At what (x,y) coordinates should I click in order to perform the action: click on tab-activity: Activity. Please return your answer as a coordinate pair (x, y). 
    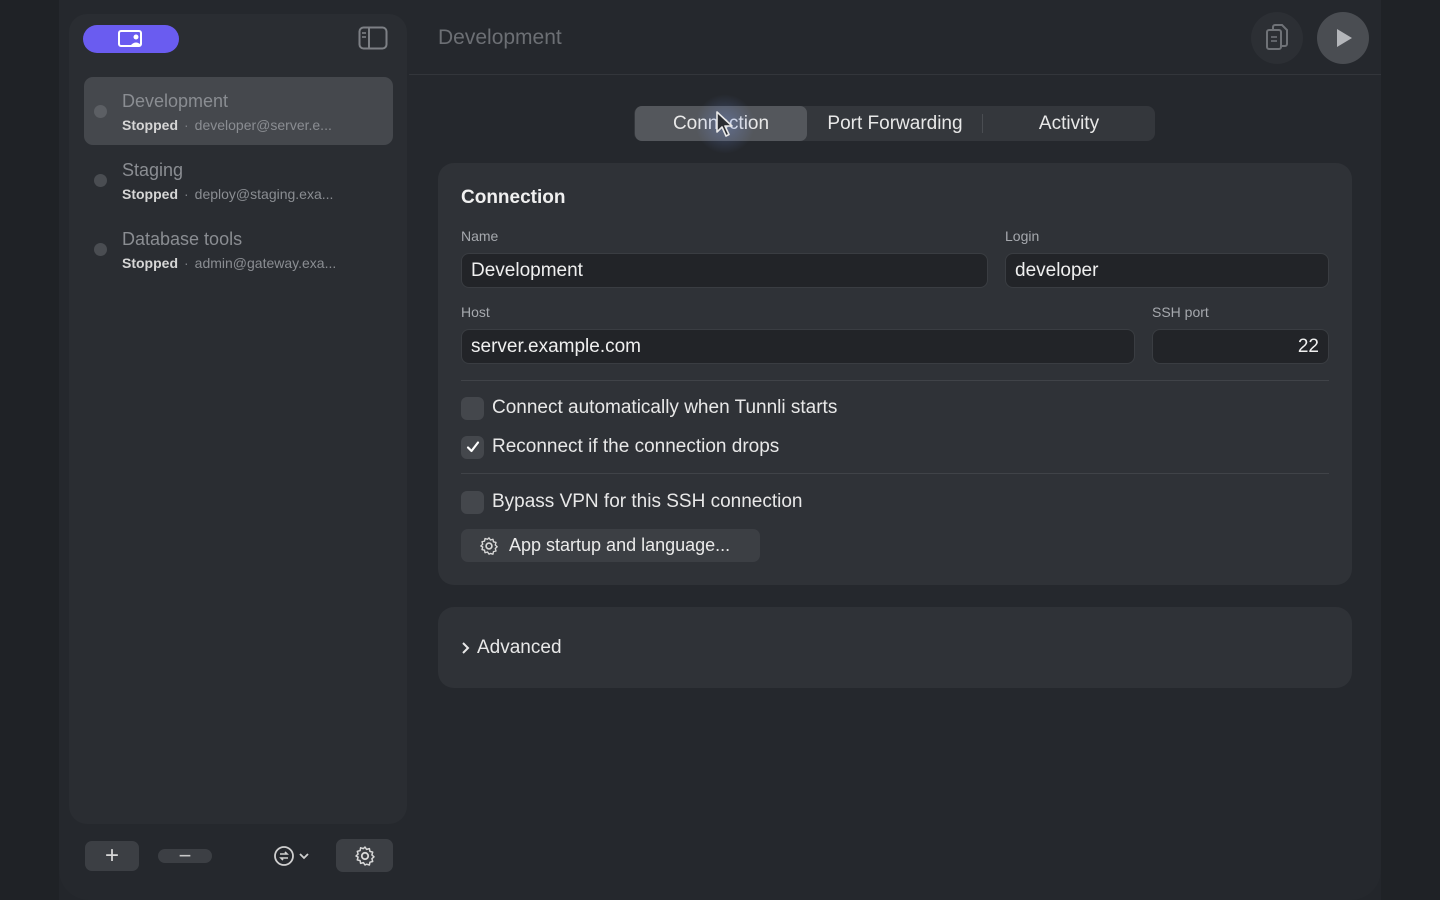
    Looking at the image, I should click on (1069, 123).